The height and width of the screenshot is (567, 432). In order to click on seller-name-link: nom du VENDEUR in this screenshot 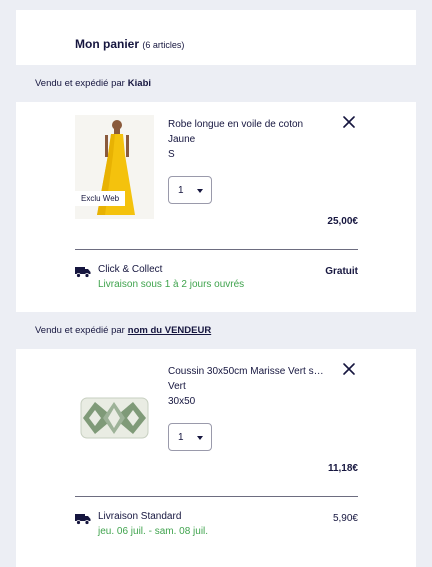, I will do `click(169, 330)`.